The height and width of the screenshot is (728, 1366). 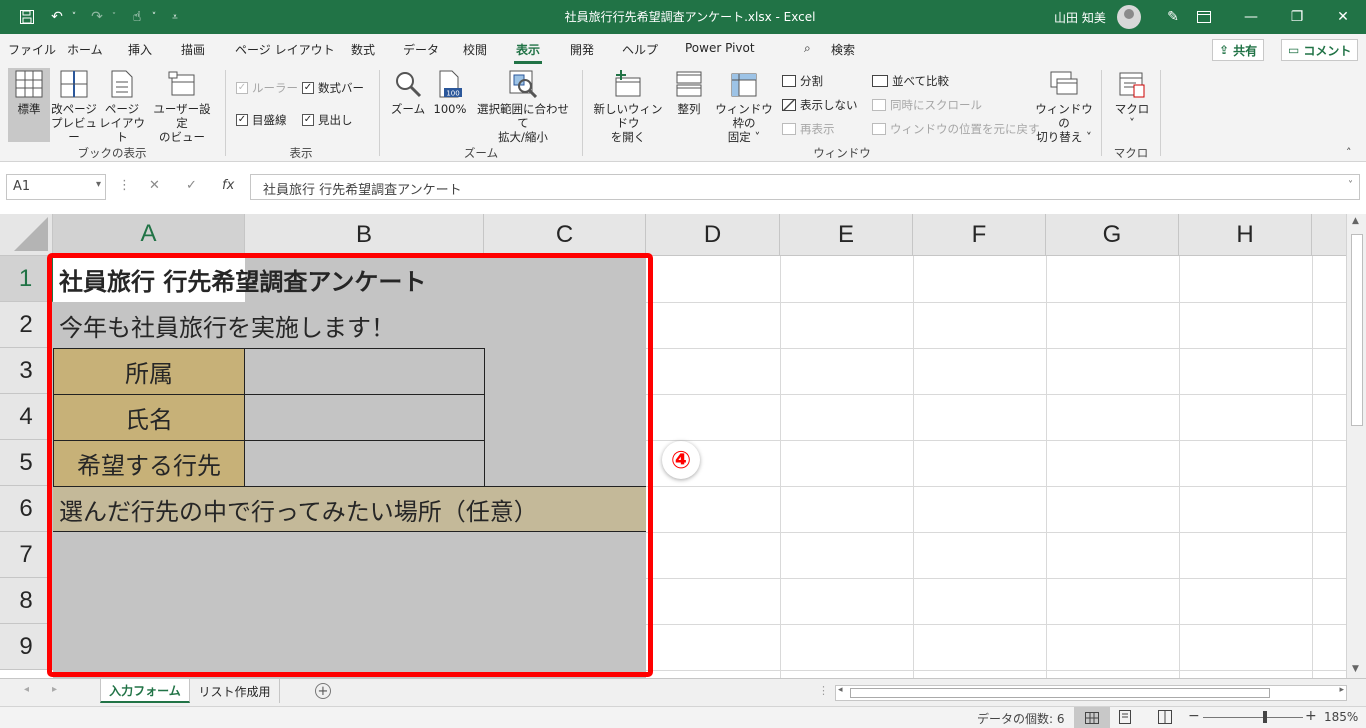 What do you see at coordinates (1080, 17) in the screenshot?
I see `user-name: 山田 知美` at bounding box center [1080, 17].